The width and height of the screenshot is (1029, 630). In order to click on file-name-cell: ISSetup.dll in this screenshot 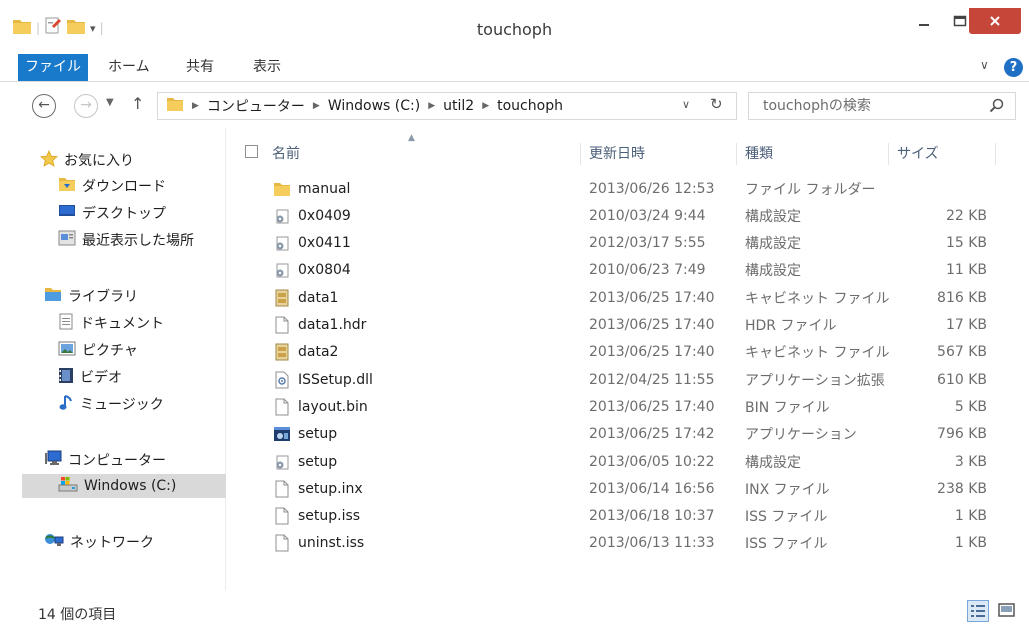, I will do `click(322, 380)`.